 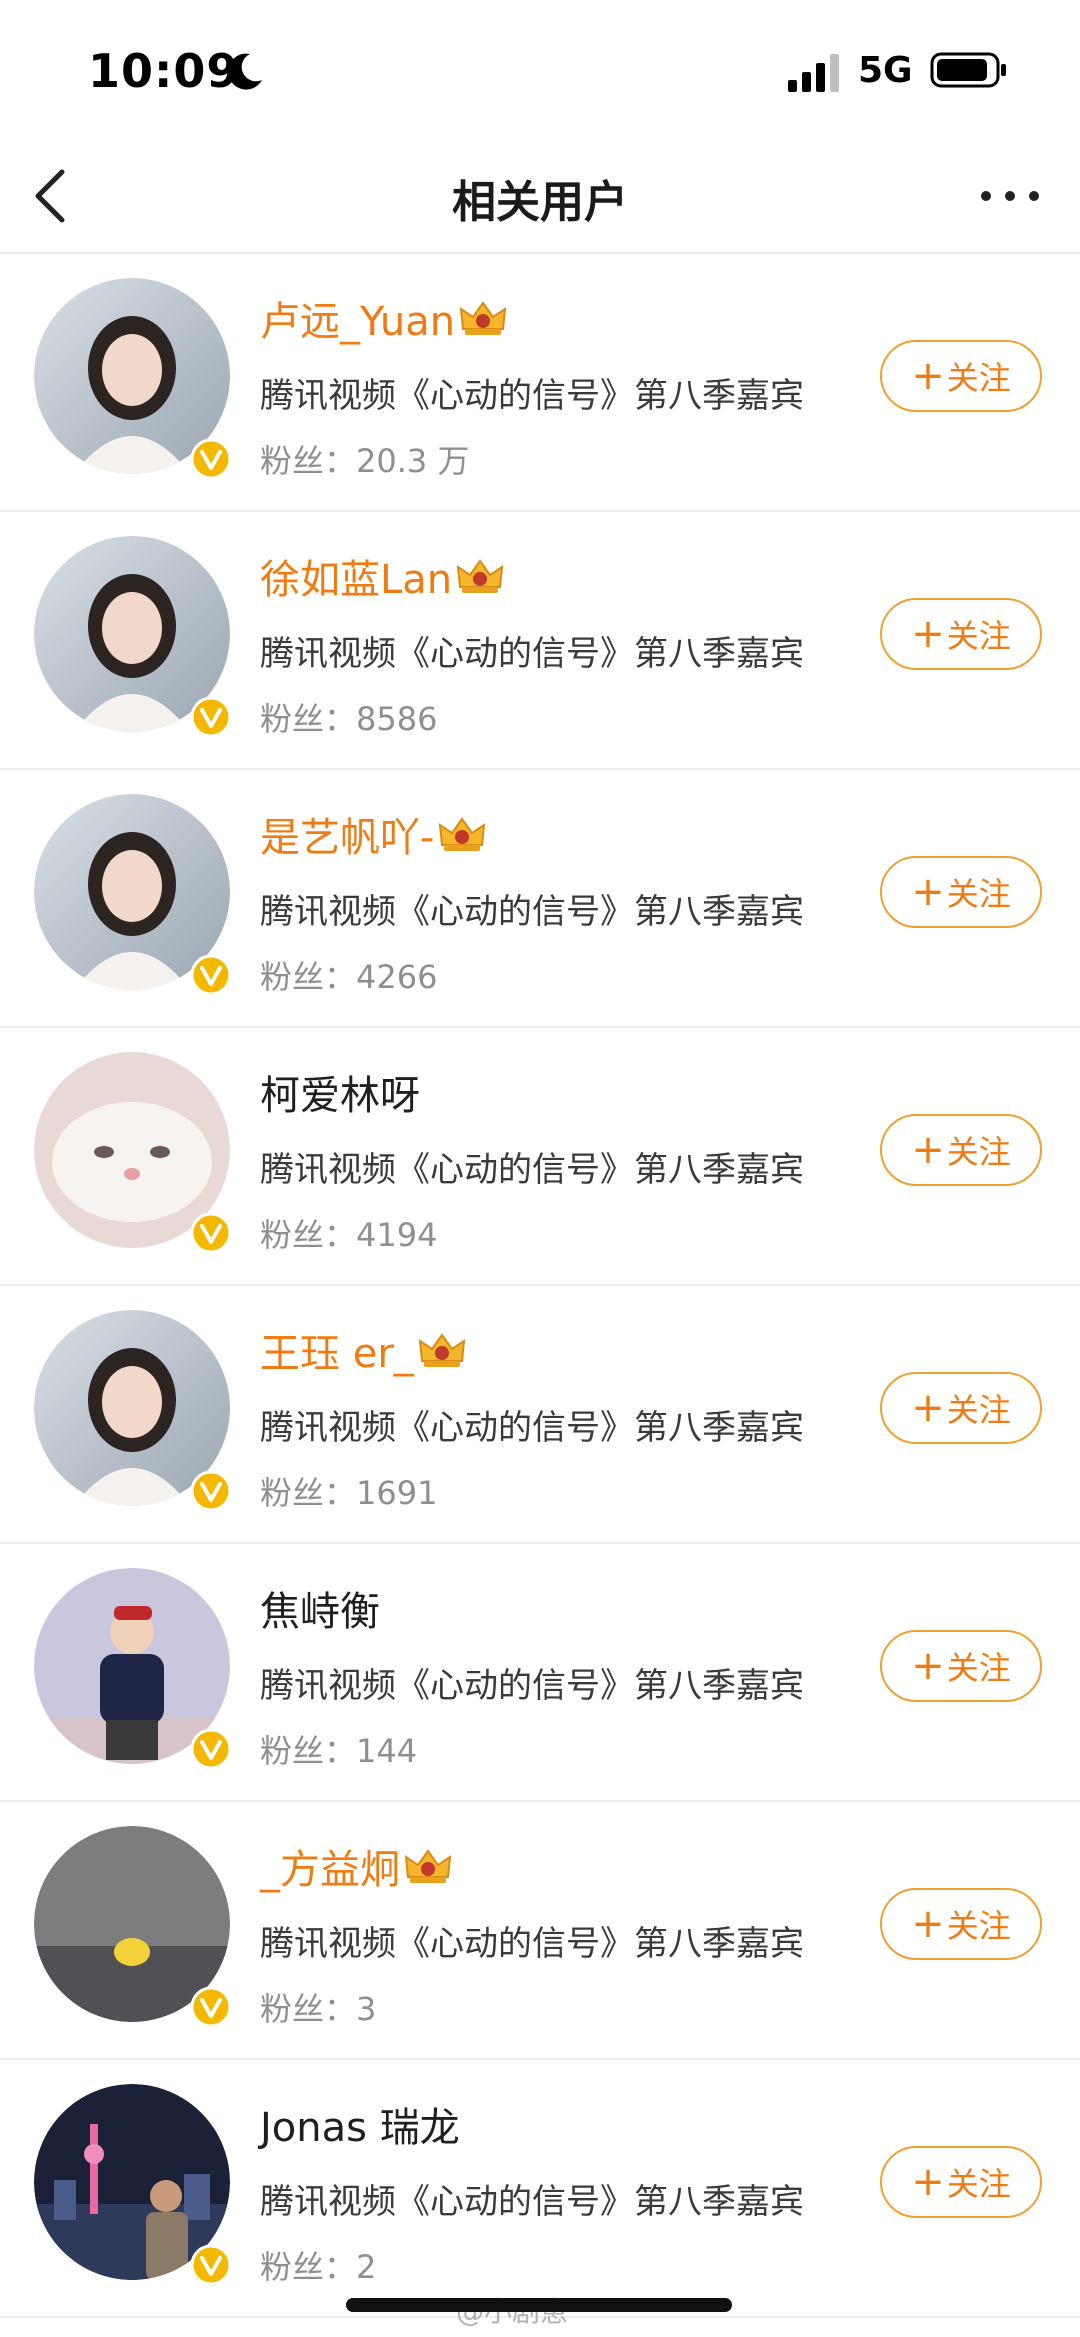 I want to click on user-row: 柯爱林呀 腾讯视频《心动的信号》第八季嘉宾 粉丝：4194 + 关注, so click(x=540, y=1157).